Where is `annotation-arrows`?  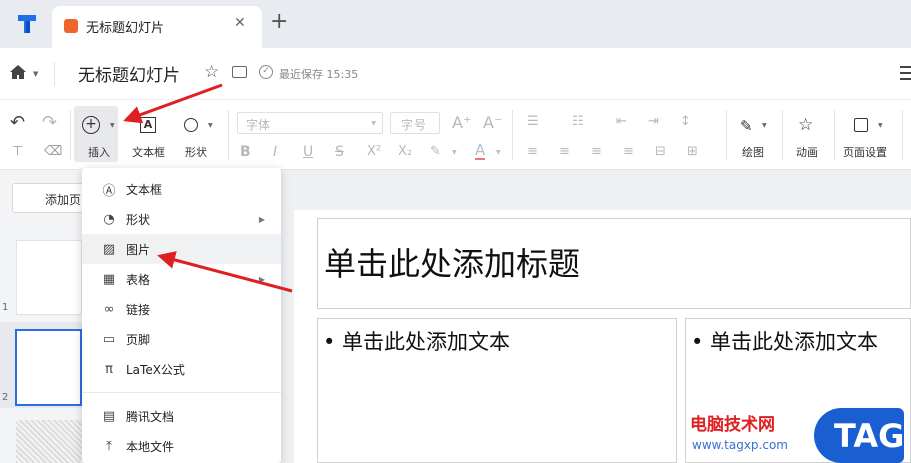 annotation-arrows is located at coordinates (208, 188).